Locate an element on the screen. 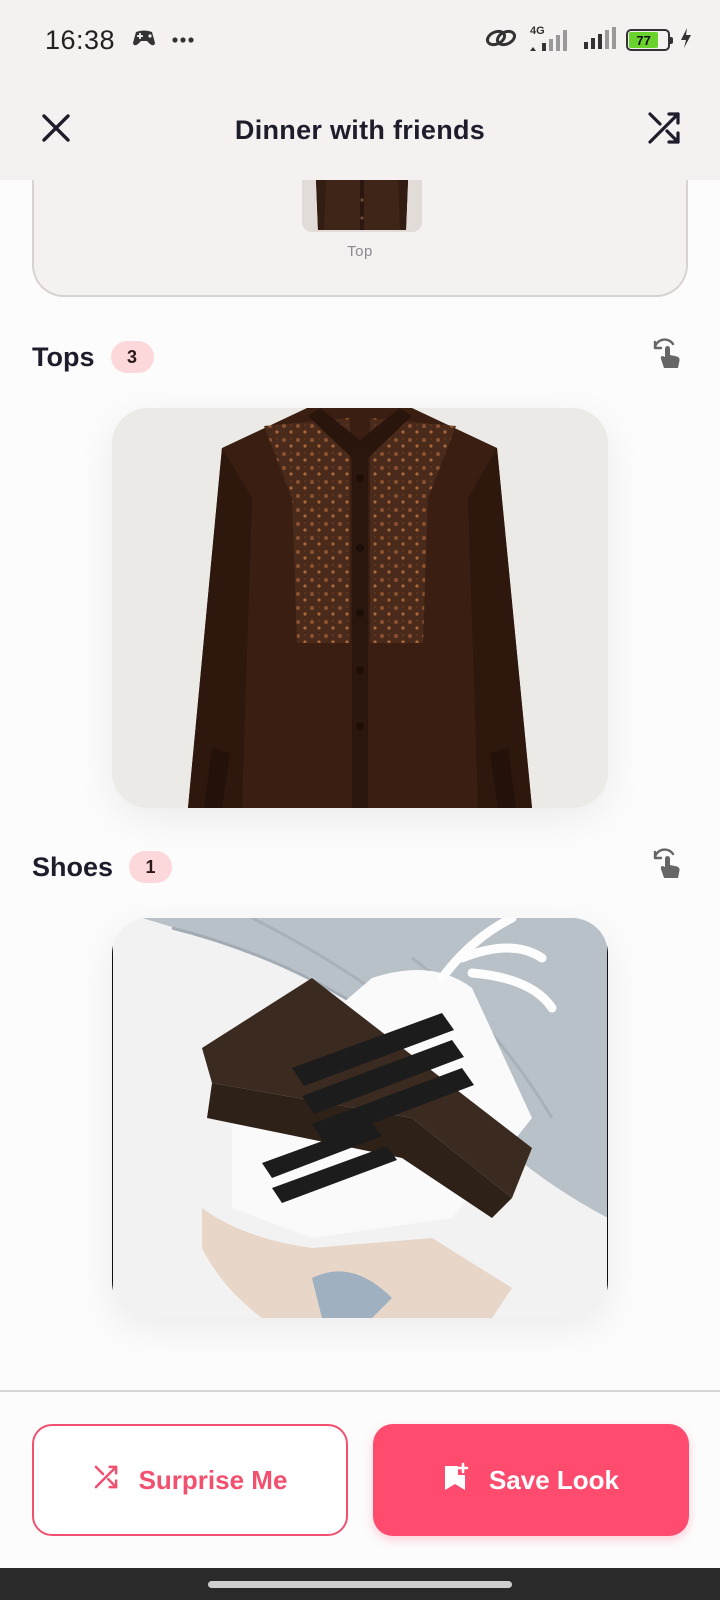 The width and height of the screenshot is (720, 1600). status-bar: 16:38 4G 77 is located at coordinates (360, 40).